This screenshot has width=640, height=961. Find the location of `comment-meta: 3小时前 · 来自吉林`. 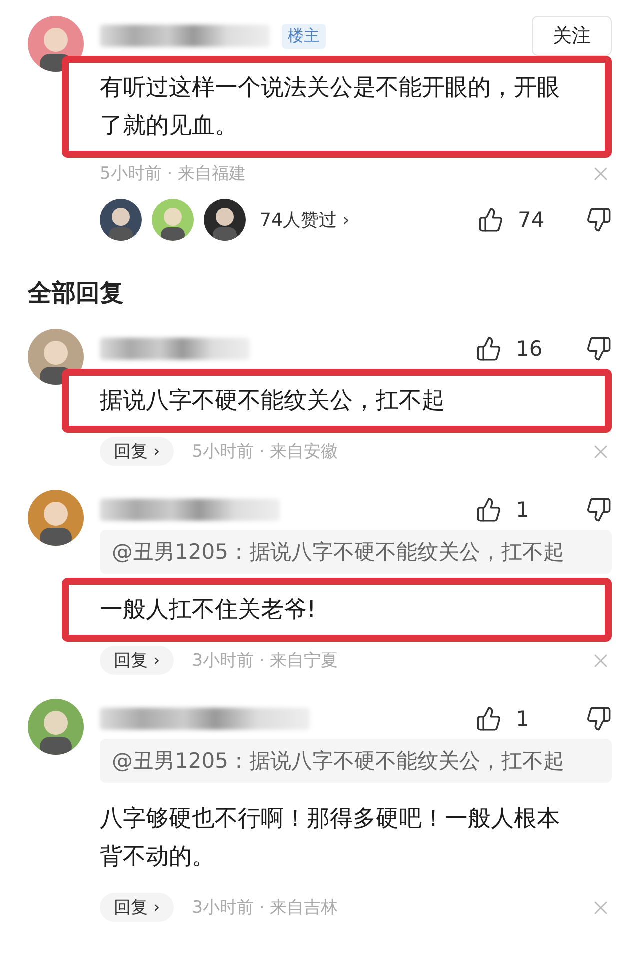

comment-meta: 3小时前 · 来自吉林 is located at coordinates (265, 908).